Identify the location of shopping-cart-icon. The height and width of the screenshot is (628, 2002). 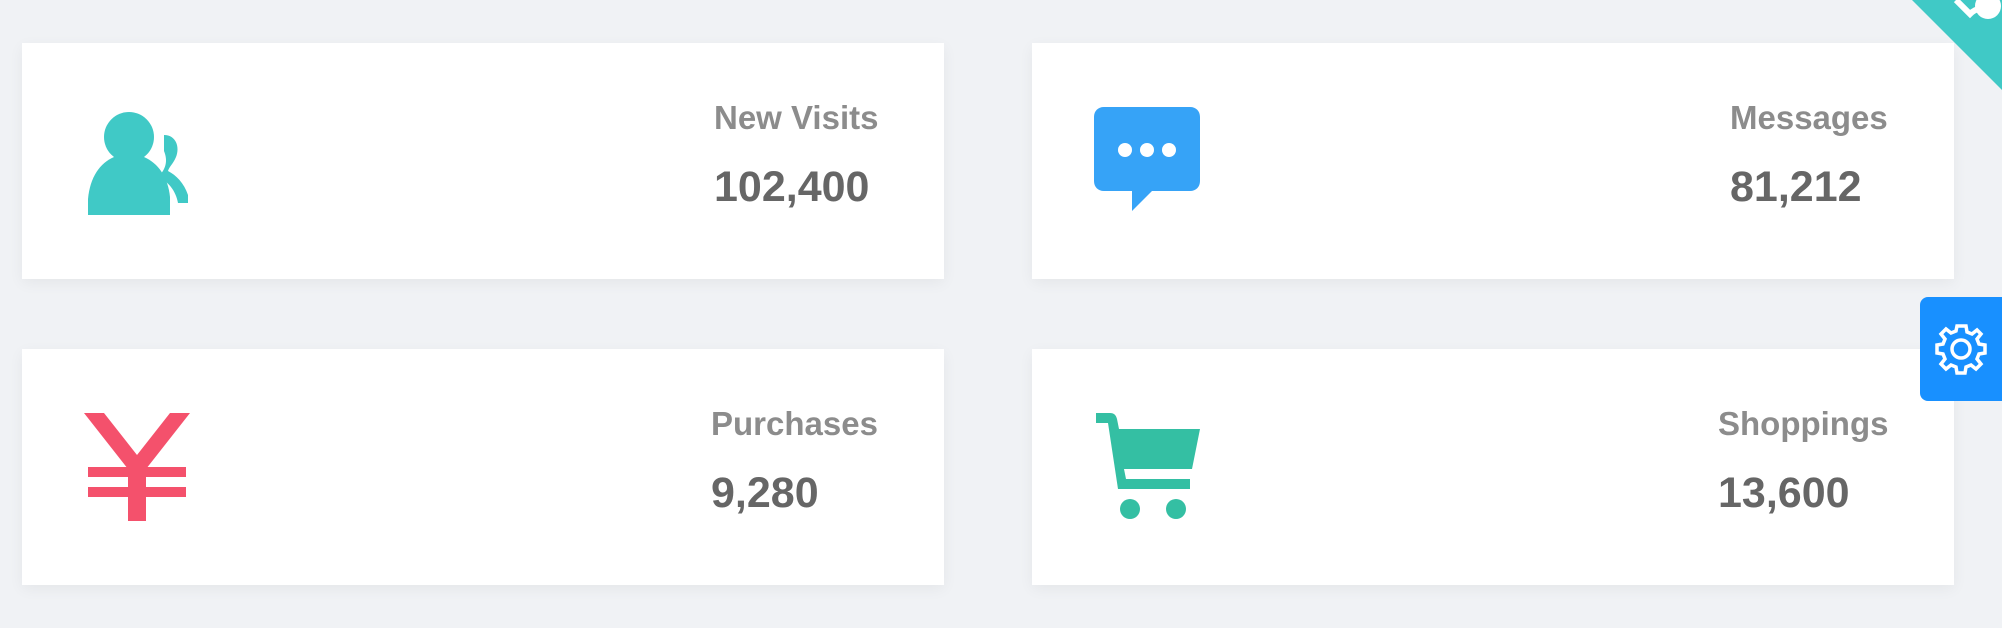
(1147, 466).